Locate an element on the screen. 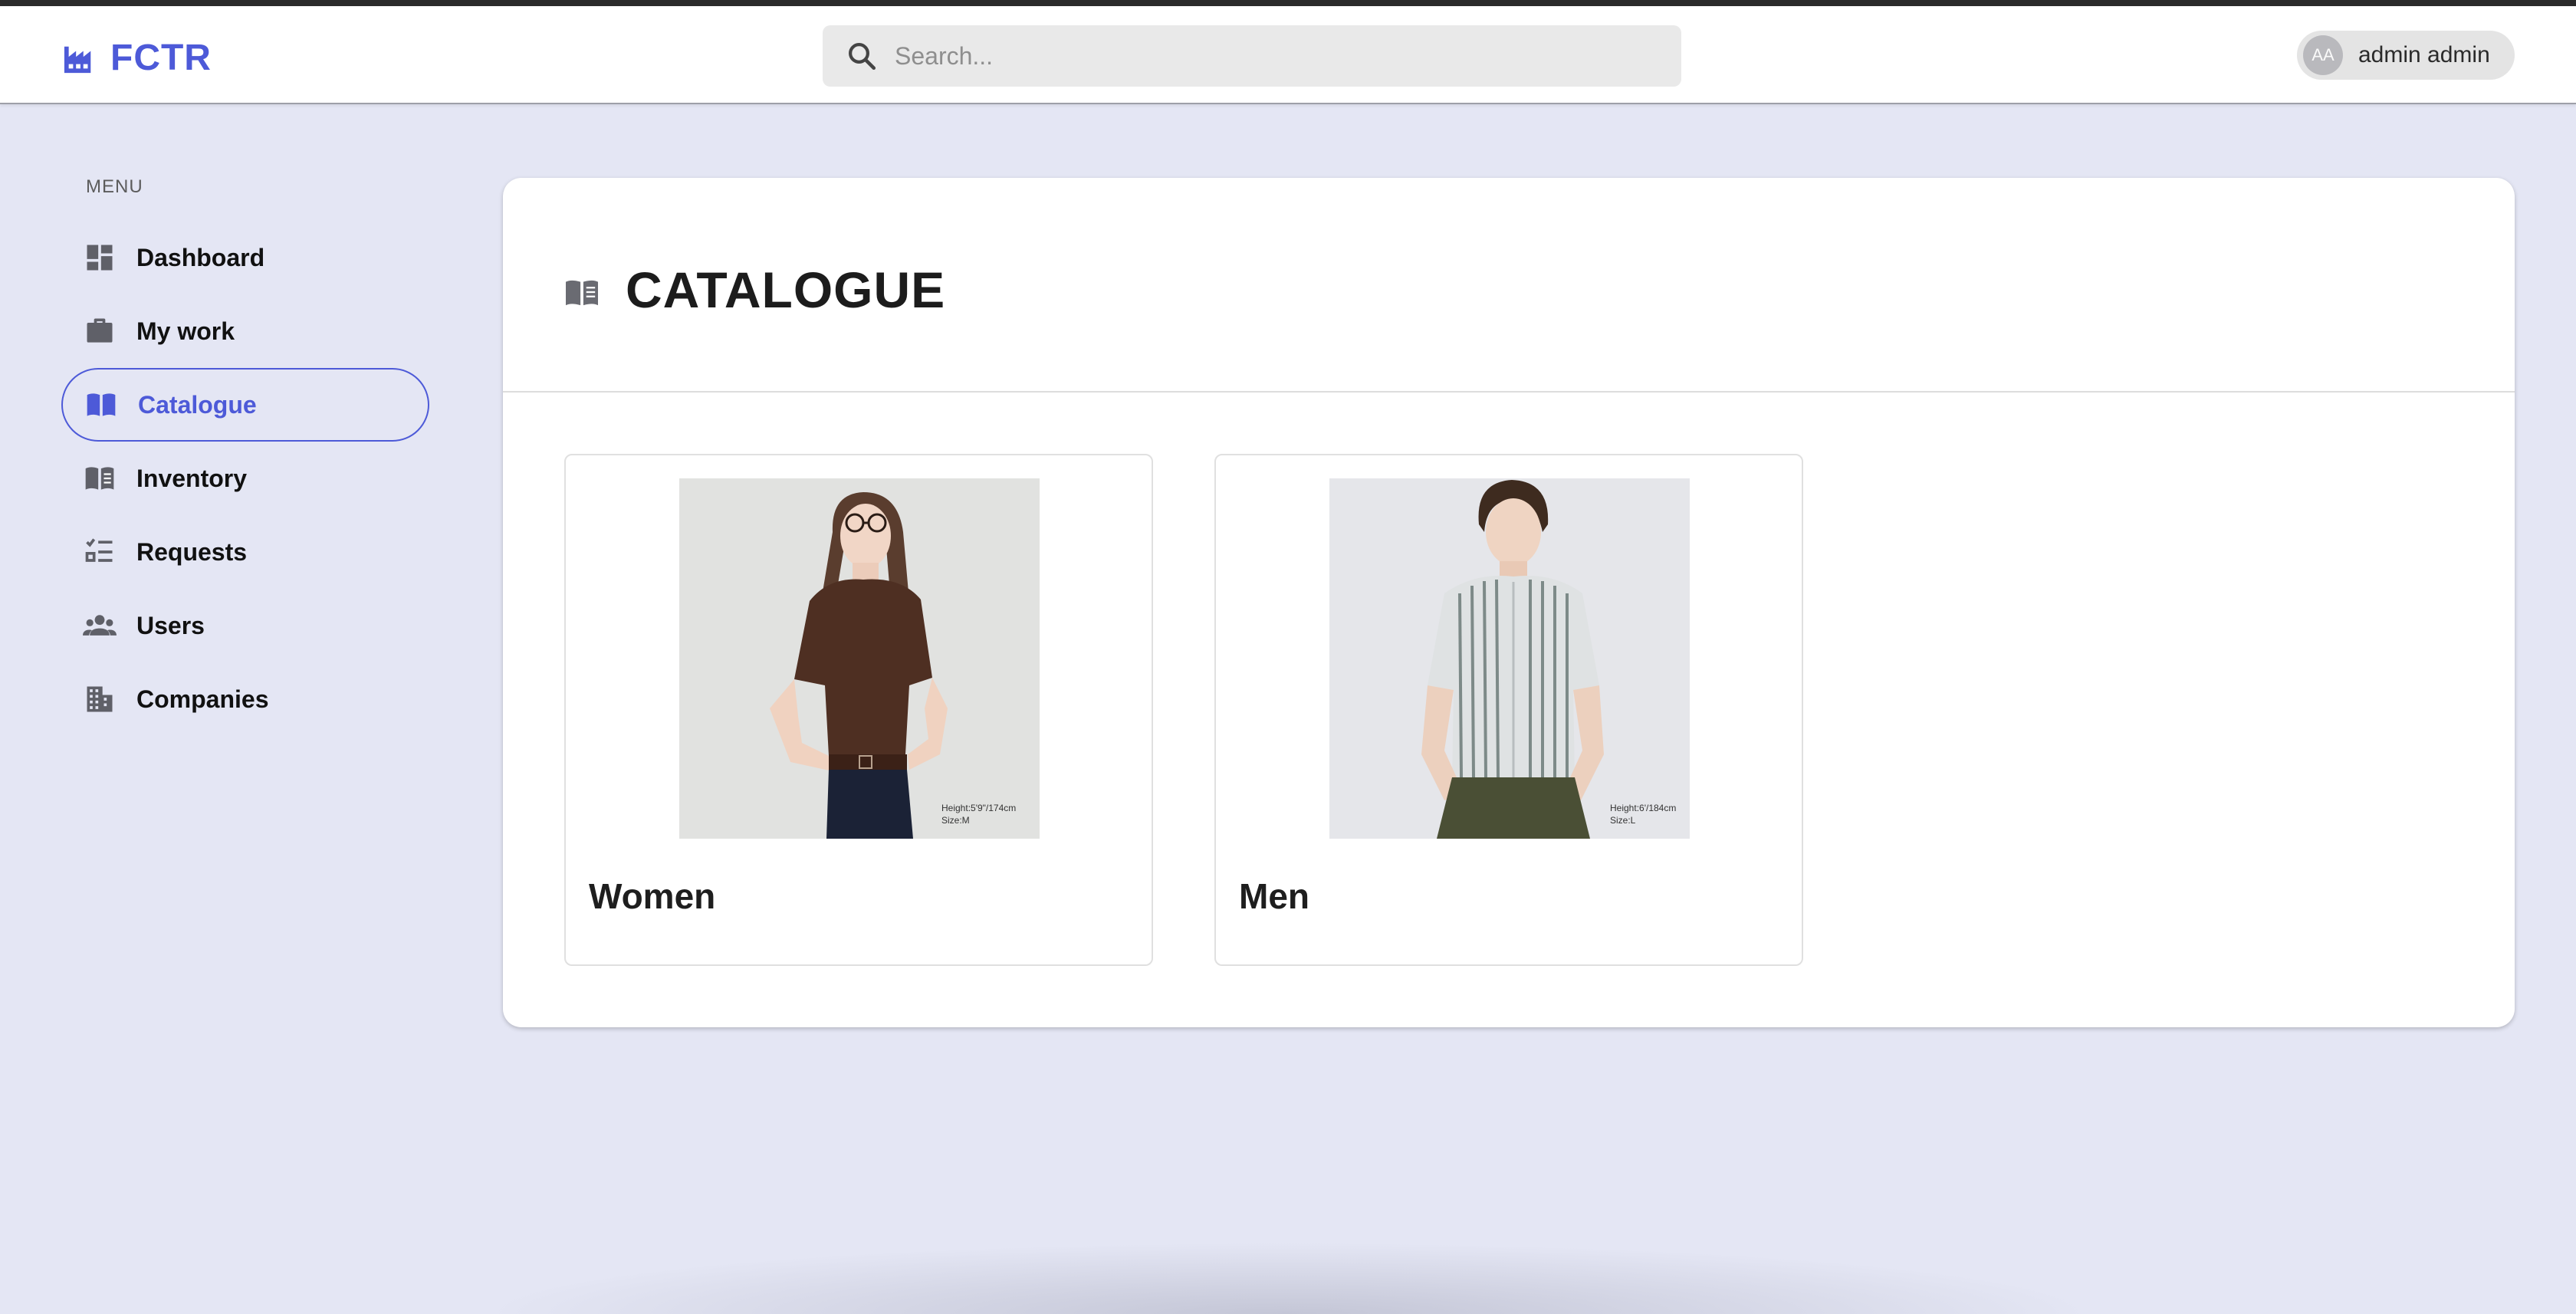 The width and height of the screenshot is (2576, 1314). factory-icon is located at coordinates (77, 59).